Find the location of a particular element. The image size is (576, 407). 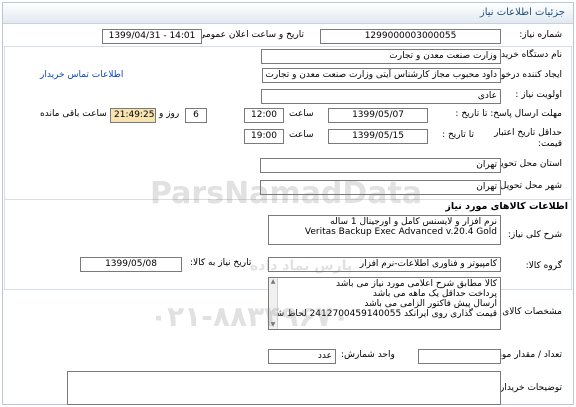

reply-deadline-date: 1399/05/07 is located at coordinates (378, 115).